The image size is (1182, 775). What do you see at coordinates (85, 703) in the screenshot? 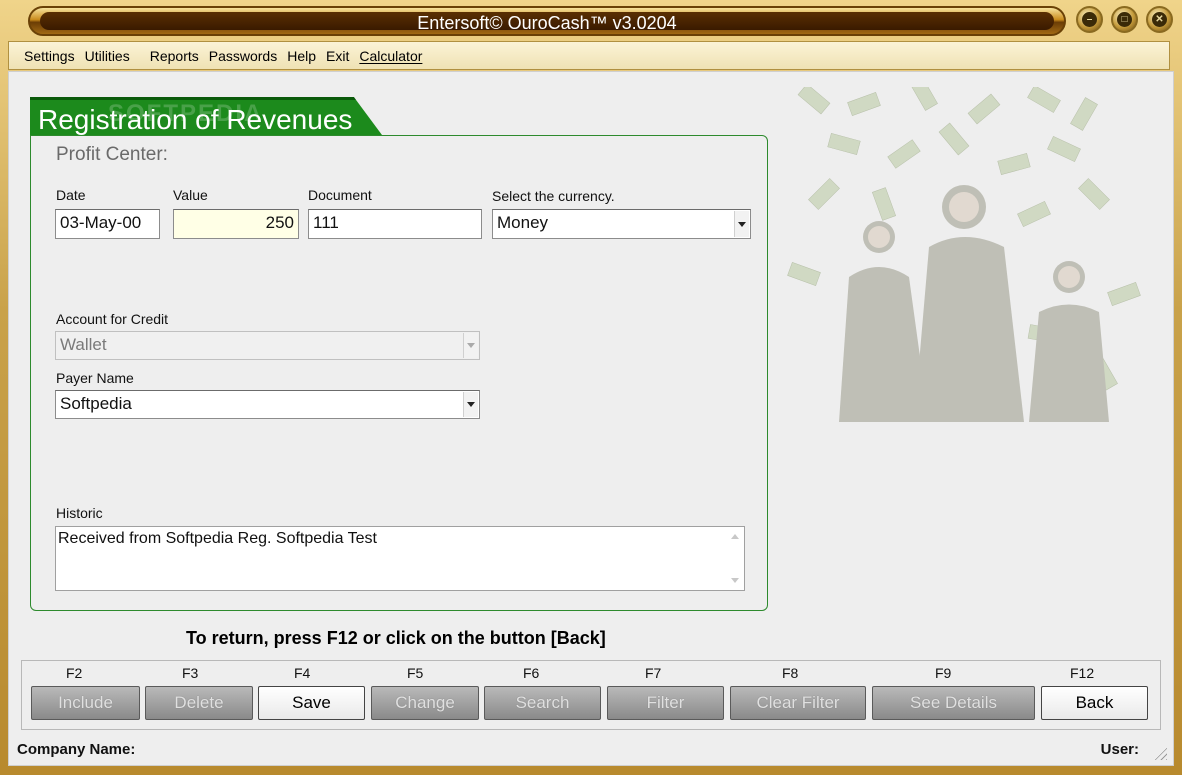
I see `include-button: Include` at bounding box center [85, 703].